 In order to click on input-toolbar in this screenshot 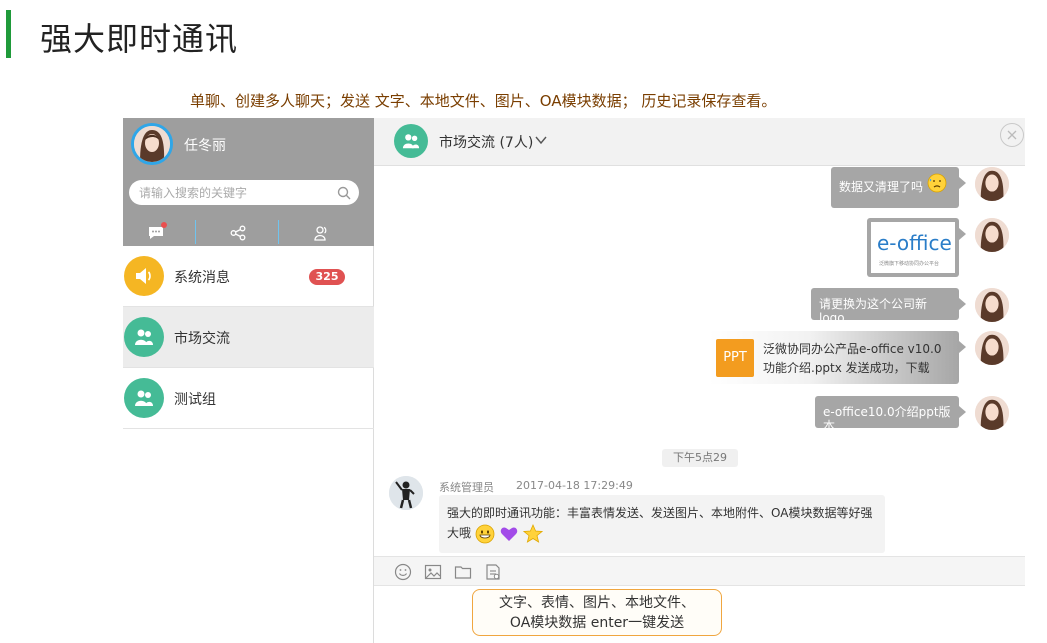, I will do `click(699, 571)`.